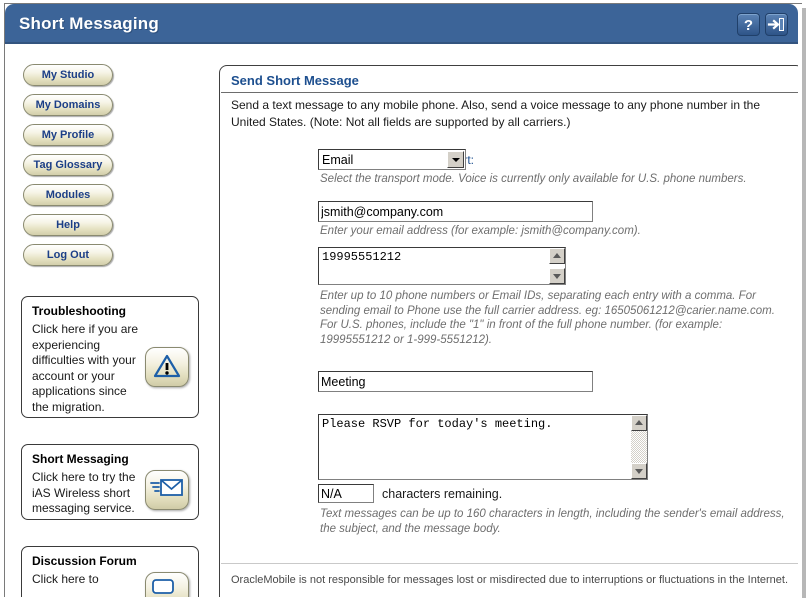  What do you see at coordinates (68, 105) in the screenshot?
I see `nav-button-my-domains: My Domains` at bounding box center [68, 105].